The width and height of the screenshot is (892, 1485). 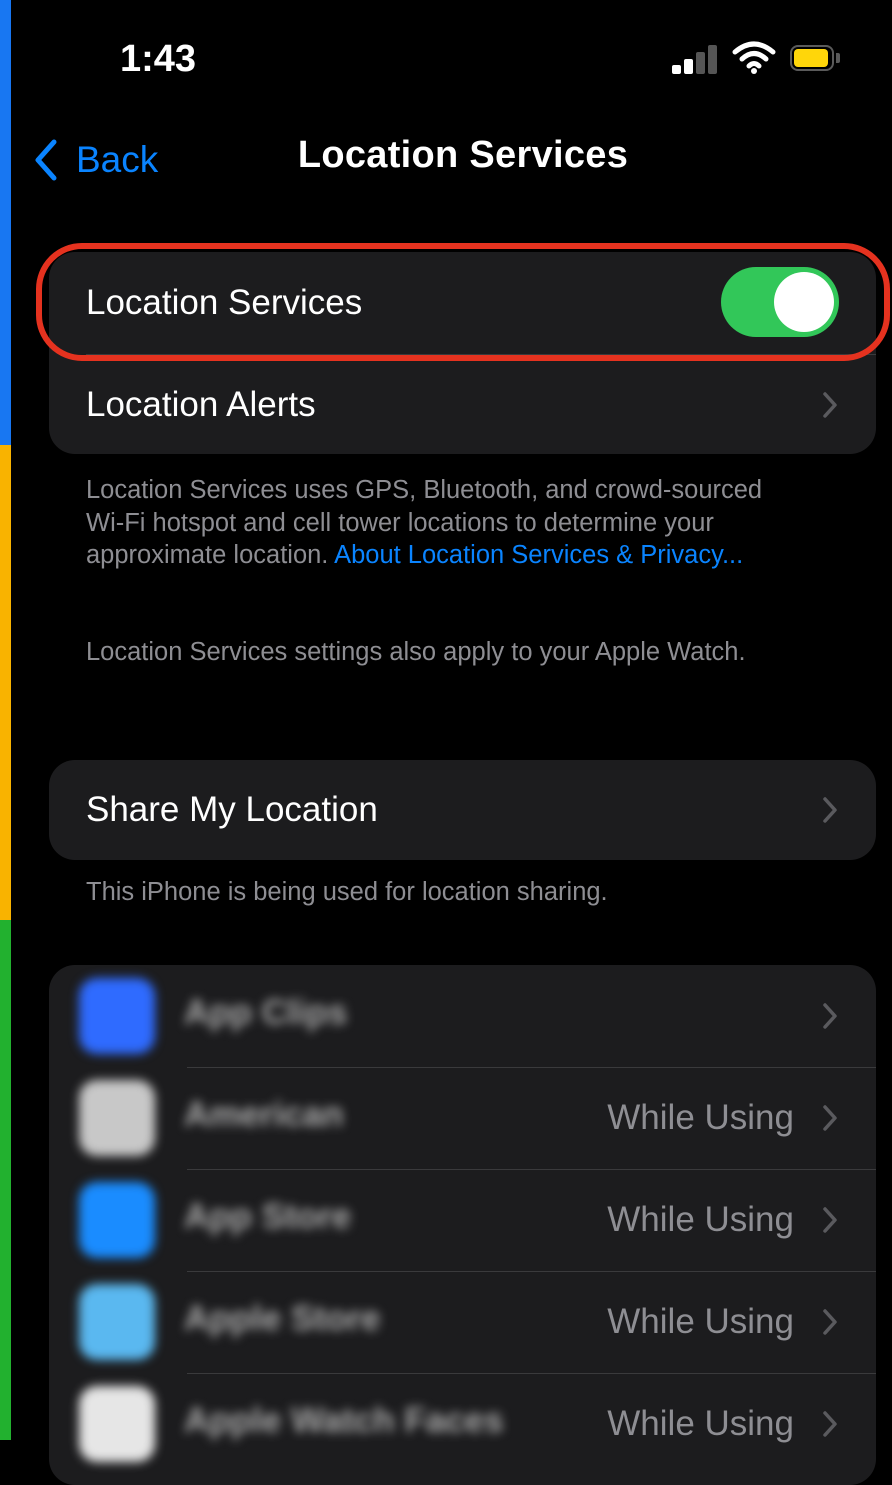 What do you see at coordinates (268, 1216) in the screenshot?
I see `app-name: App Store` at bounding box center [268, 1216].